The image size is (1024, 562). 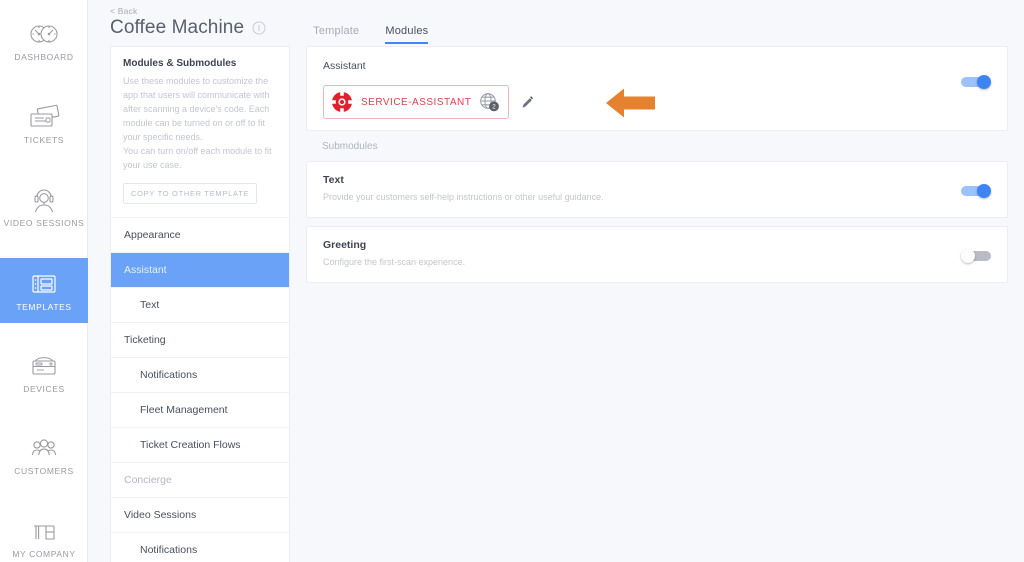 I want to click on nav-item-concierge: Concierge, so click(x=200, y=480).